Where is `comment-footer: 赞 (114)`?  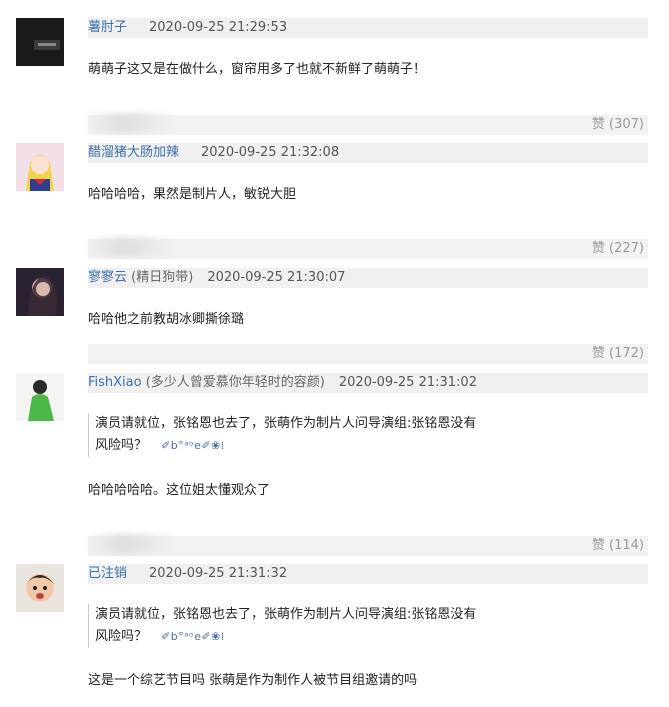
comment-footer: 赞 (114) is located at coordinates (368, 545).